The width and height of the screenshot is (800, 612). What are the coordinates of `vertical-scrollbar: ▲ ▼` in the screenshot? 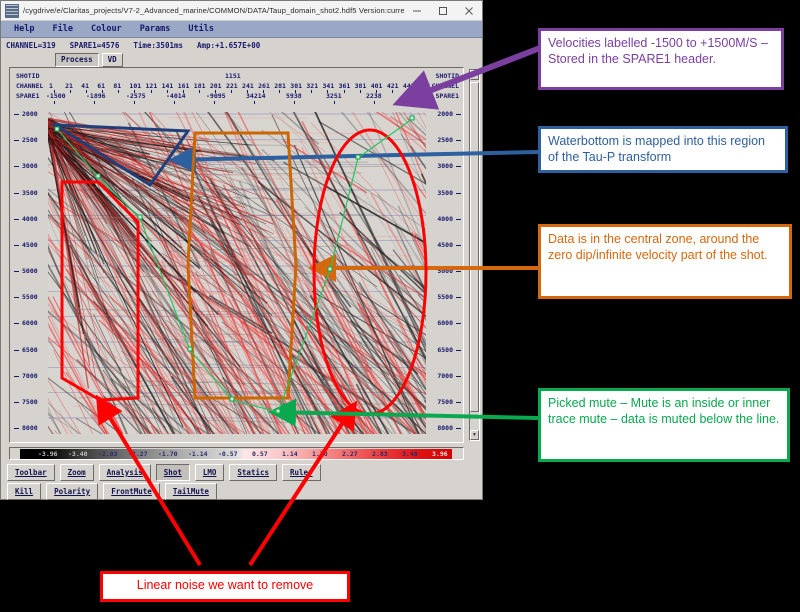 It's located at (474, 255).